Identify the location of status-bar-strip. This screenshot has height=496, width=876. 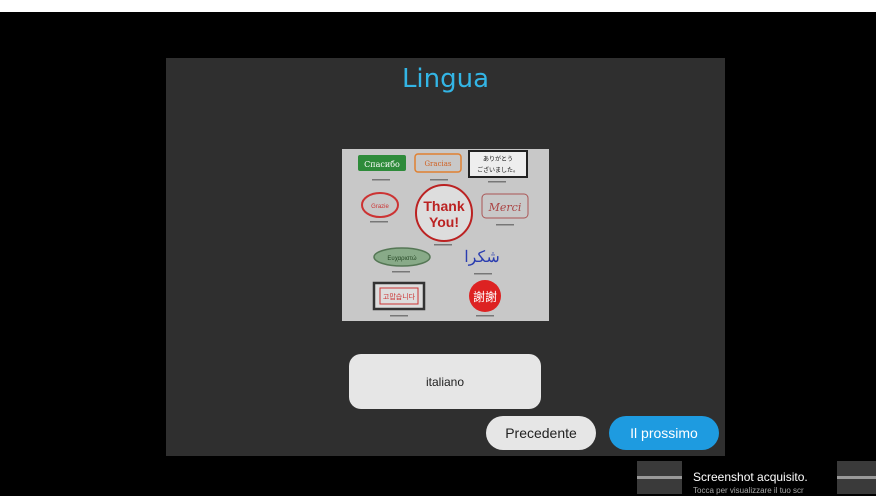
(438, 6).